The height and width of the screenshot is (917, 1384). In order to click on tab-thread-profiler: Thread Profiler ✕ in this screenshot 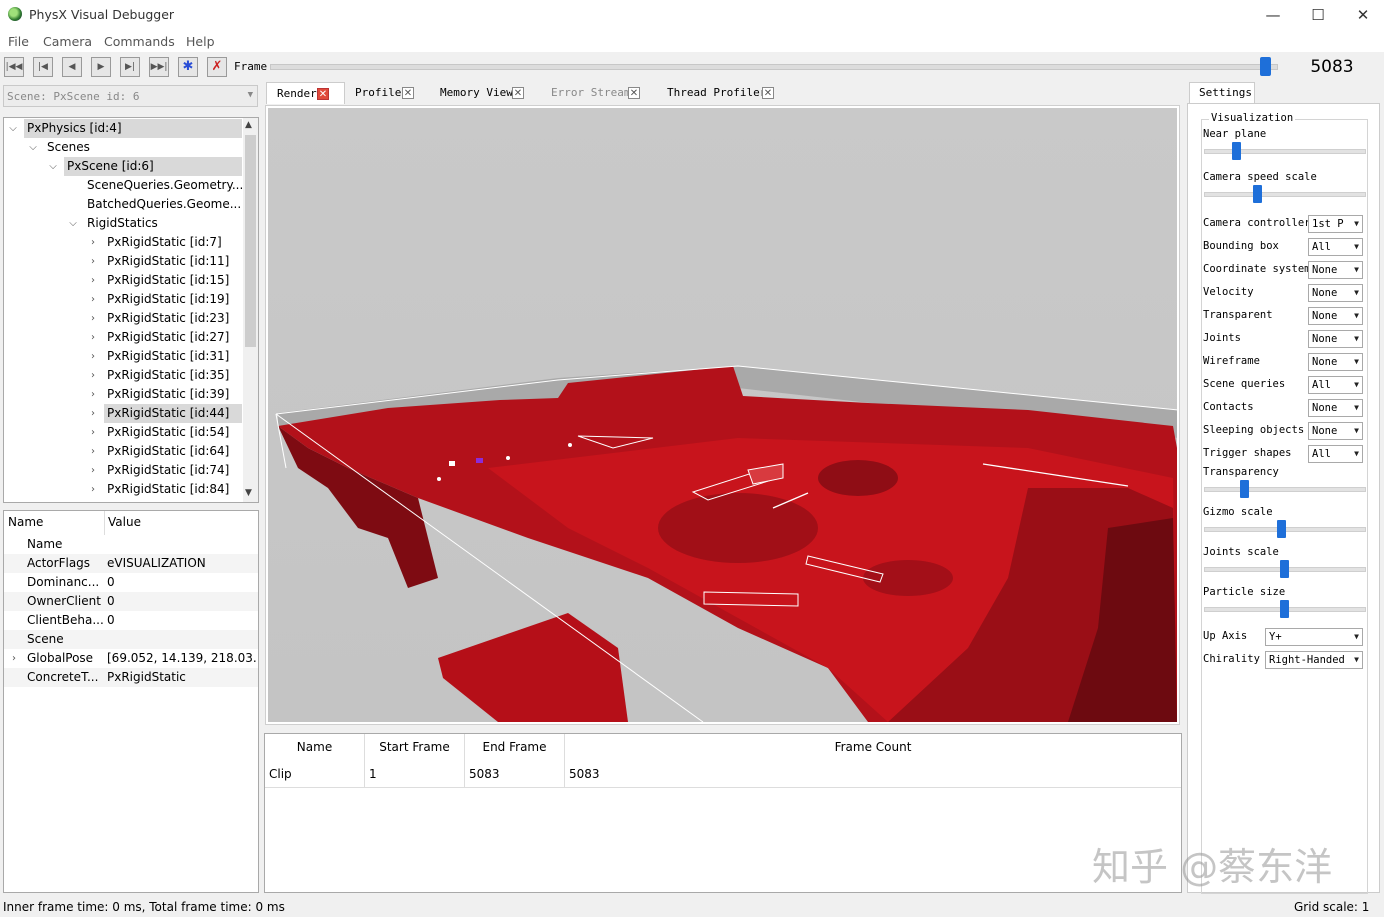, I will do `click(721, 93)`.